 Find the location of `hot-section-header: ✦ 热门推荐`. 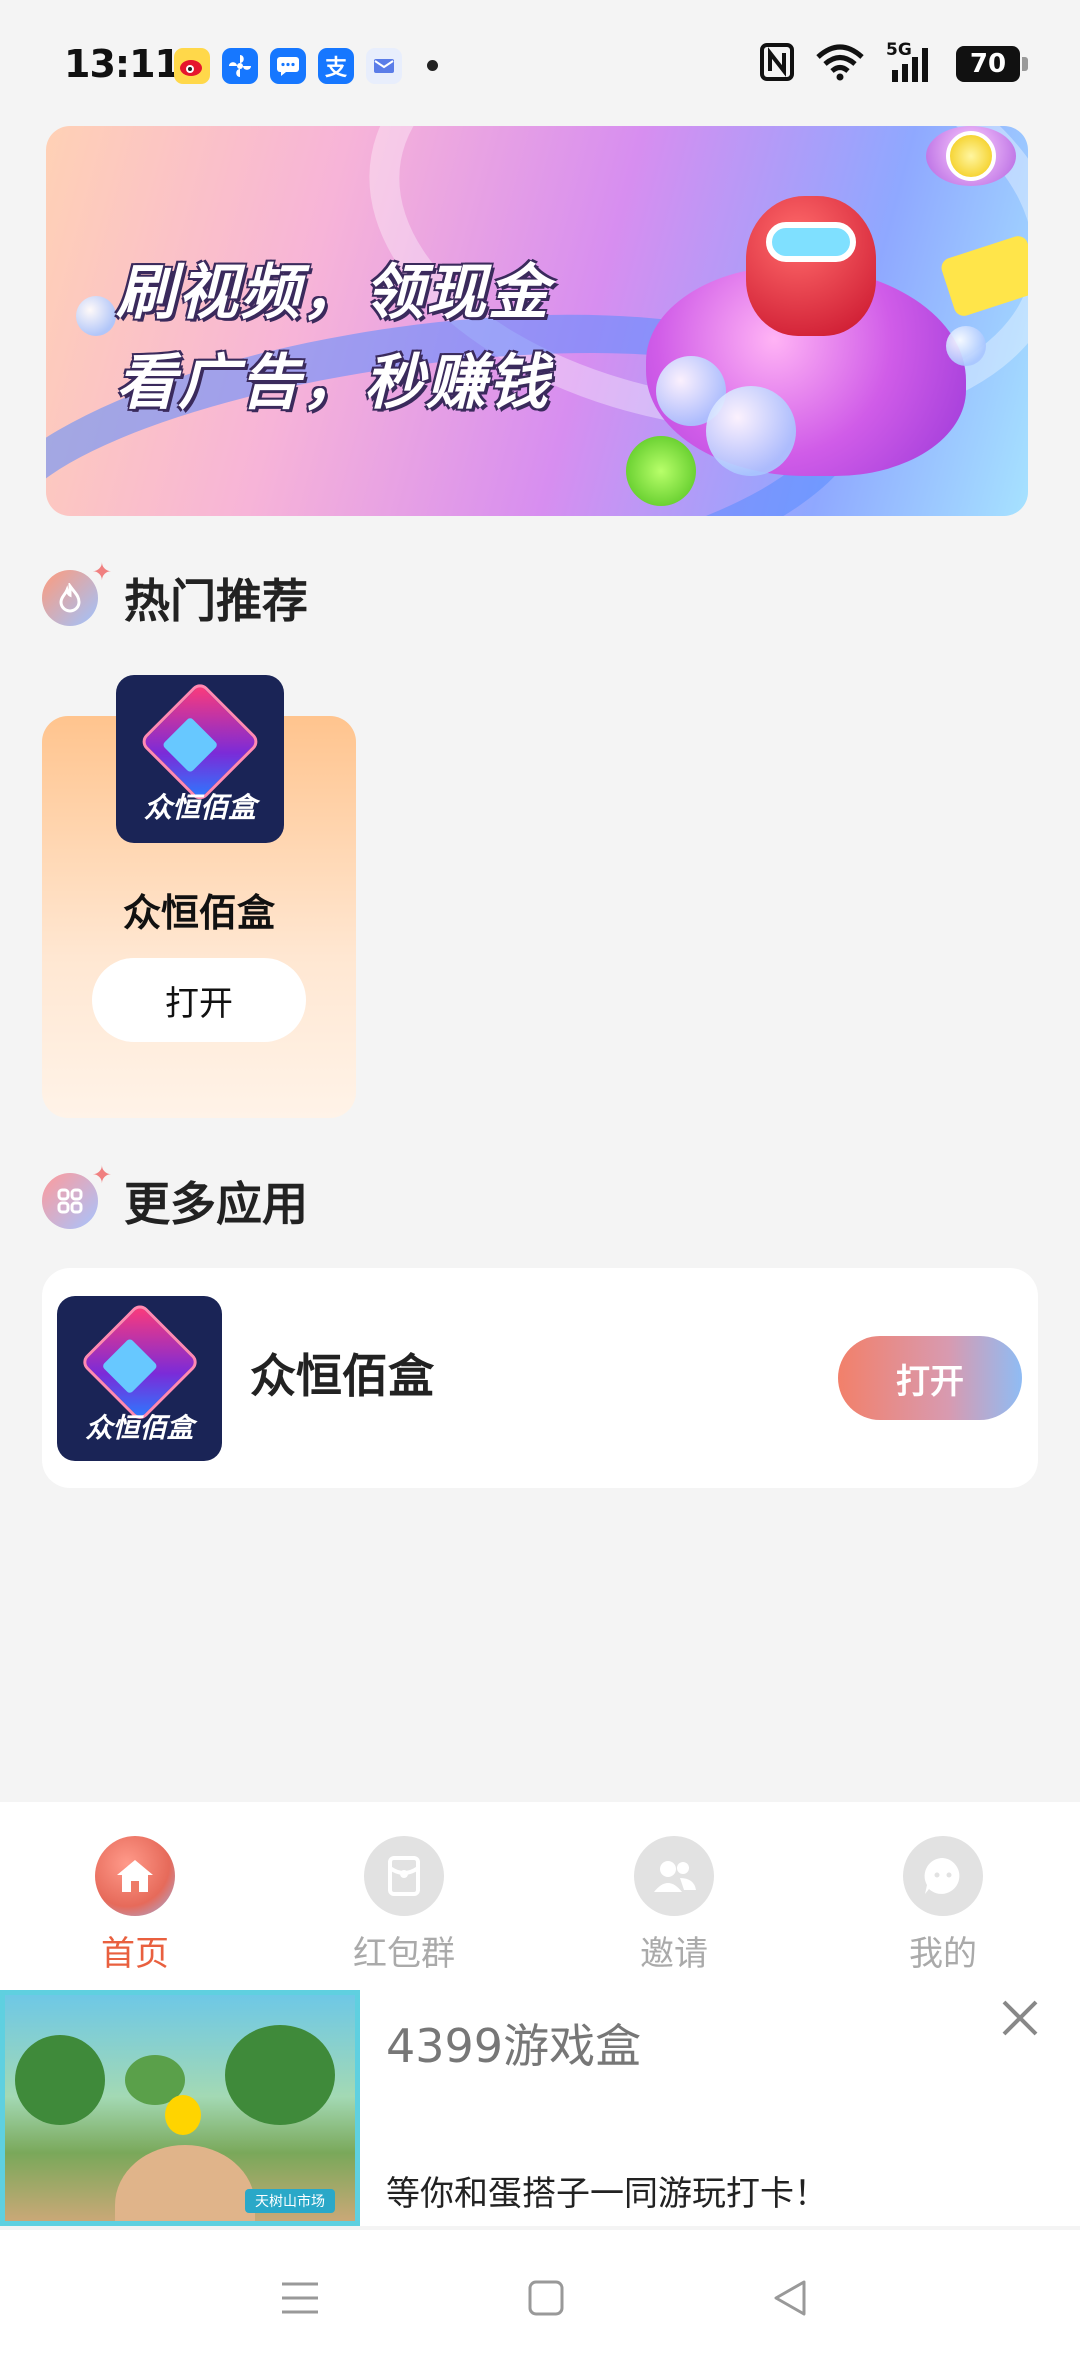

hot-section-header: ✦ 热门推荐 is located at coordinates (175, 595).